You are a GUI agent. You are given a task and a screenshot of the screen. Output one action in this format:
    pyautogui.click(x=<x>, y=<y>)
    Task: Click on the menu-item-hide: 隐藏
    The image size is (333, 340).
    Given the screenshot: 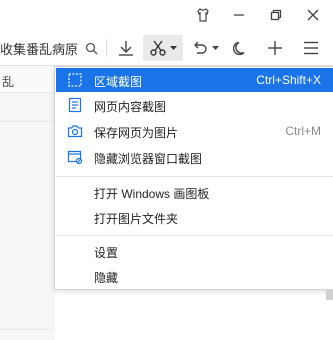 What is the action you would take?
    pyautogui.click(x=194, y=276)
    